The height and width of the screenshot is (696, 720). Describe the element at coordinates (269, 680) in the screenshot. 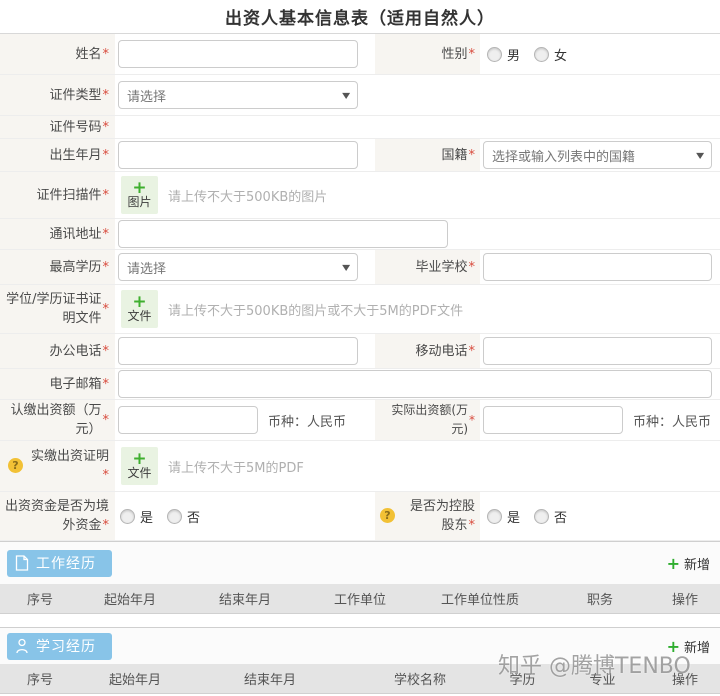

I see `study-col-end: 结束年月` at that location.